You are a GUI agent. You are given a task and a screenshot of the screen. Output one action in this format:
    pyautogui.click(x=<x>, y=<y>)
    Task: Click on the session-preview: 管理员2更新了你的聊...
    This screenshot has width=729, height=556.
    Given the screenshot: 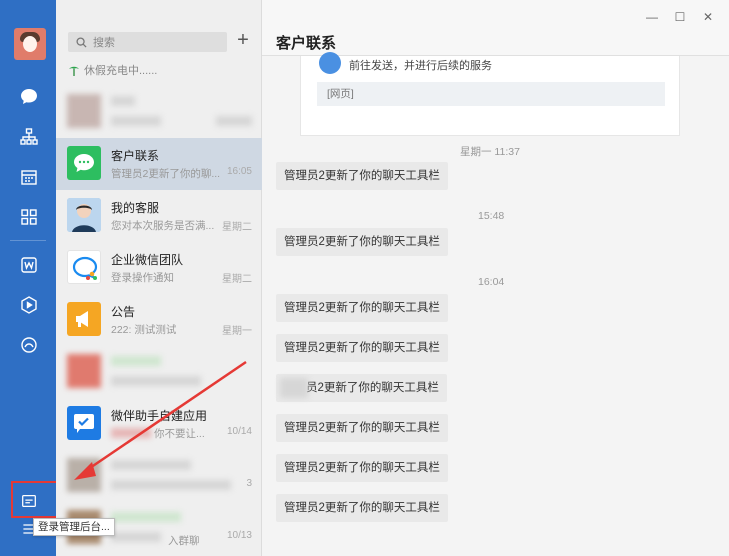 What is the action you would take?
    pyautogui.click(x=166, y=174)
    